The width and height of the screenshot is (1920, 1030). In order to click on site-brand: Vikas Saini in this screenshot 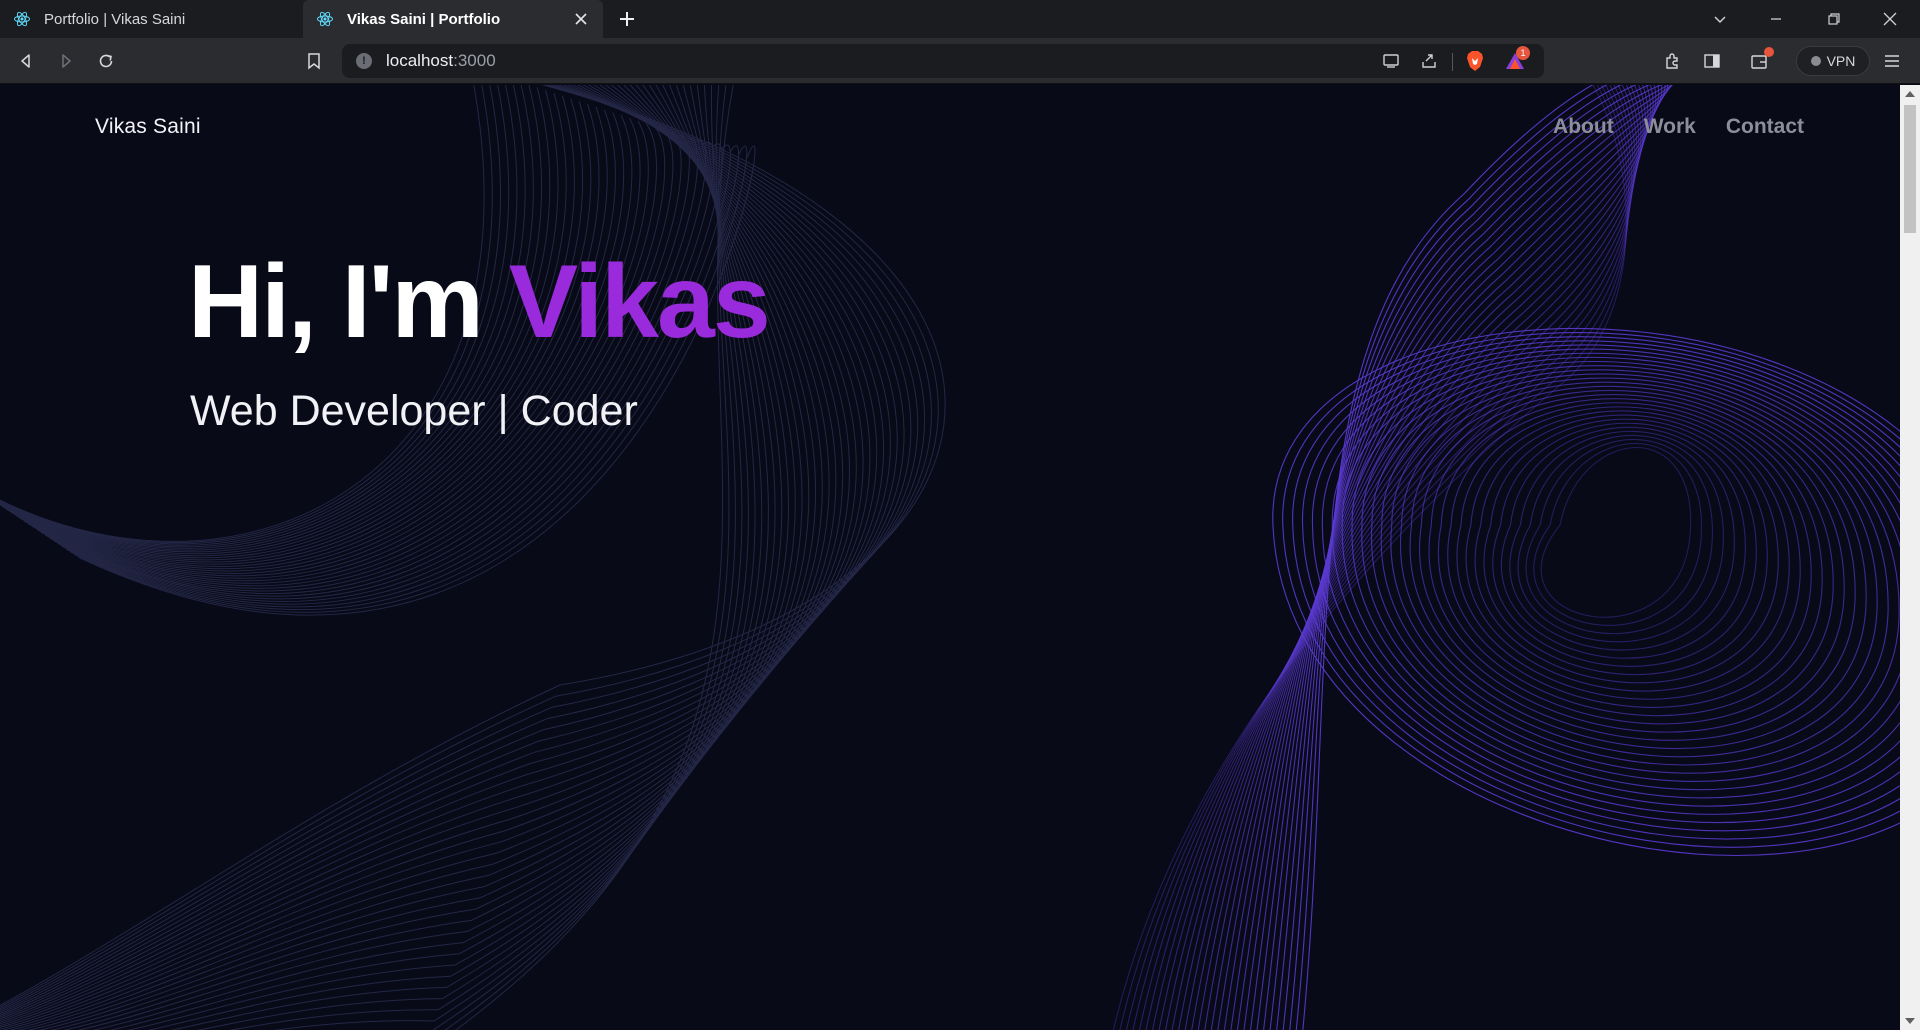, I will do `click(148, 127)`.